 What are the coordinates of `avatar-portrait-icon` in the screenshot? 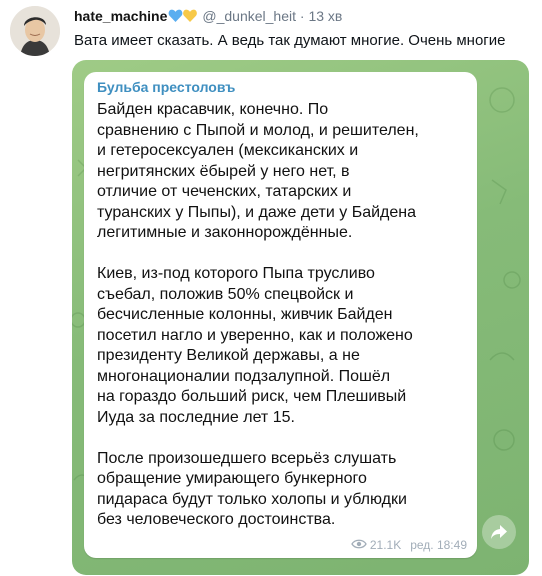 It's located at (35, 31).